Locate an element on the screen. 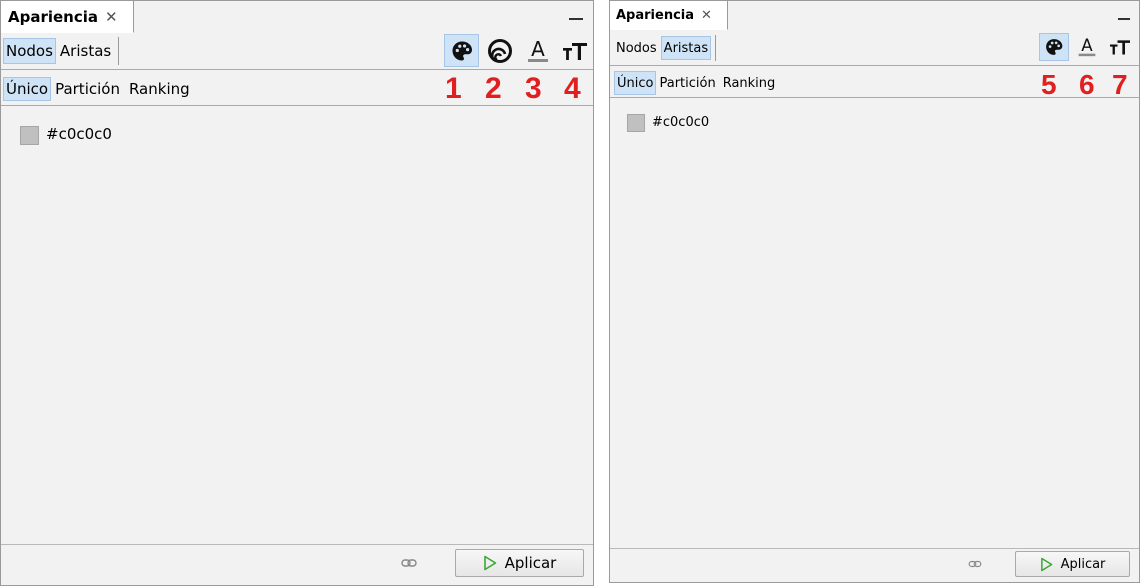  size-tool-button is located at coordinates (499, 50).